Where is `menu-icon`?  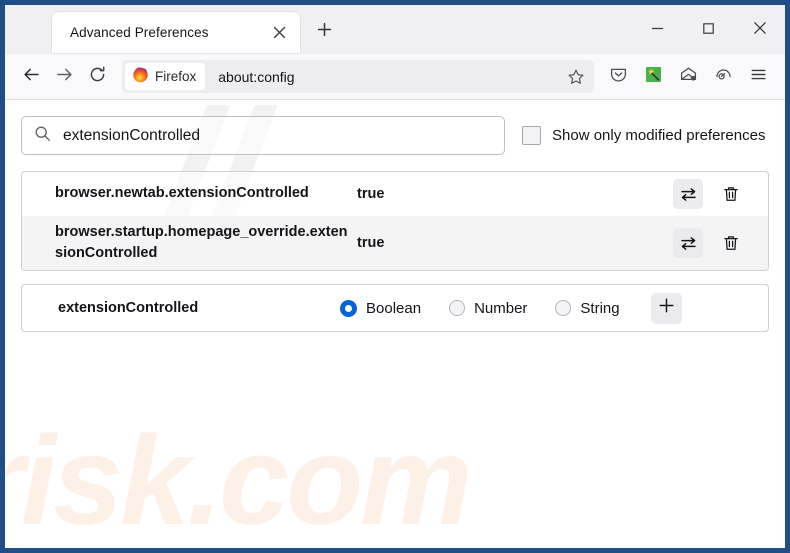 menu-icon is located at coordinates (758, 77).